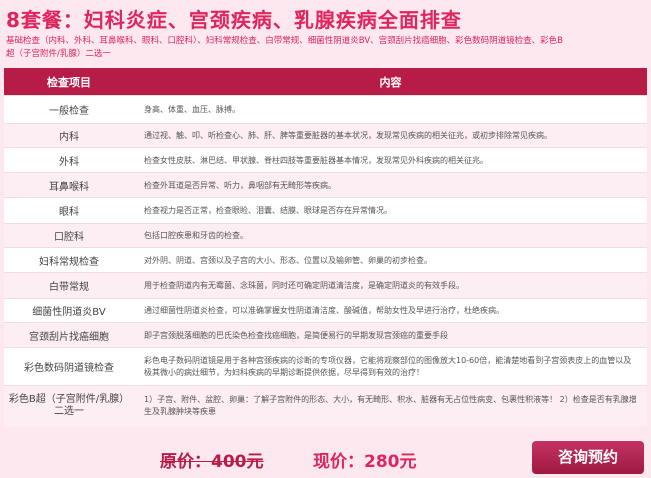 The image size is (651, 478). What do you see at coordinates (365, 462) in the screenshot?
I see `current-price: 现价：280元` at bounding box center [365, 462].